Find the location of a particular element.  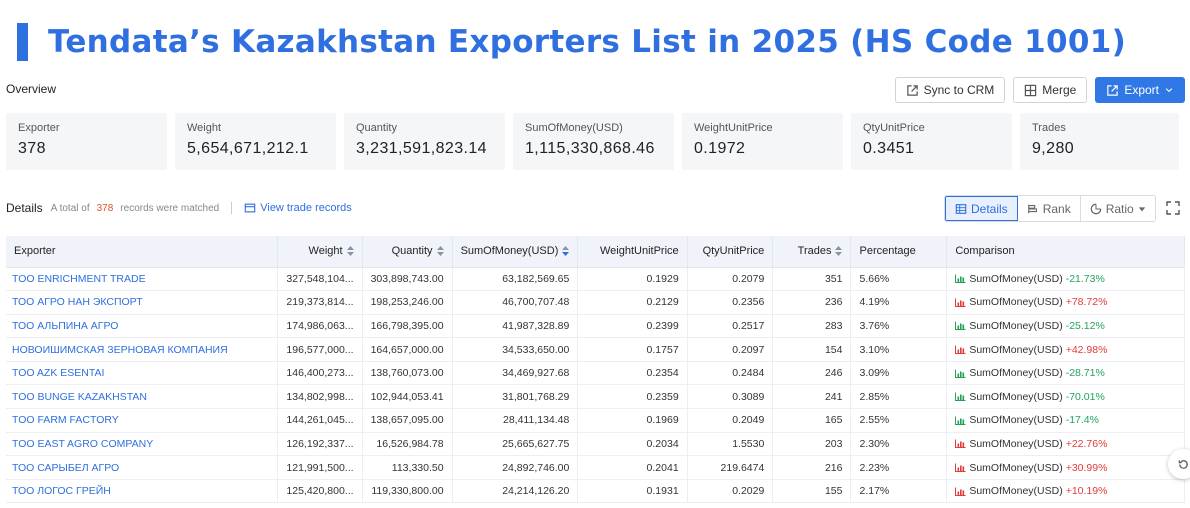

comparison-cell: SumOfMoney(USD) +42.98% is located at coordinates (1065, 349).